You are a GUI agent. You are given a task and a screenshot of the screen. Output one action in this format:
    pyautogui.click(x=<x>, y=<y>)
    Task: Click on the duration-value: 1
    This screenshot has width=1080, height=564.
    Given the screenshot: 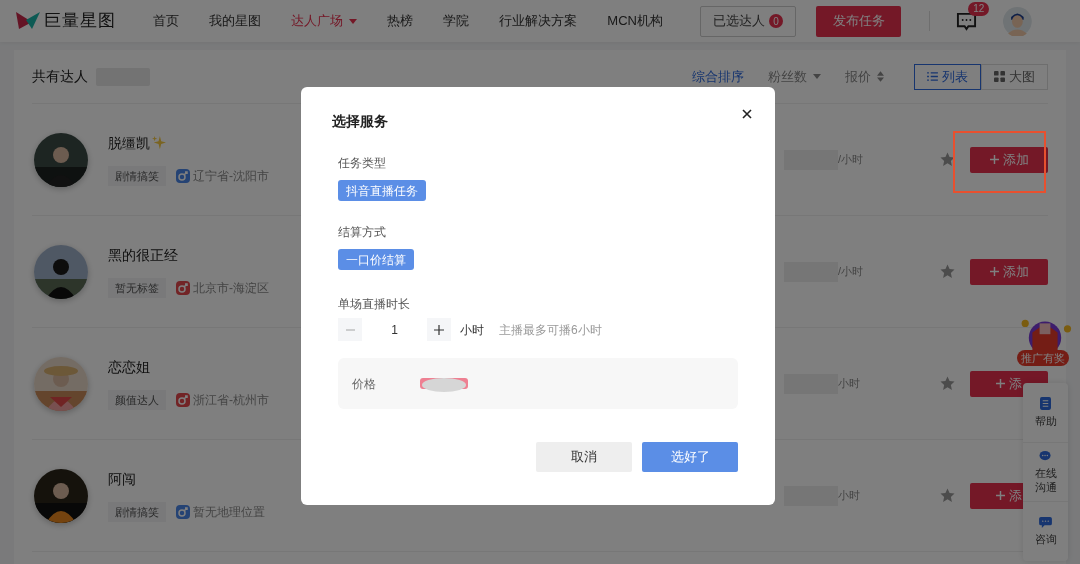 What is the action you would take?
    pyautogui.click(x=394, y=330)
    